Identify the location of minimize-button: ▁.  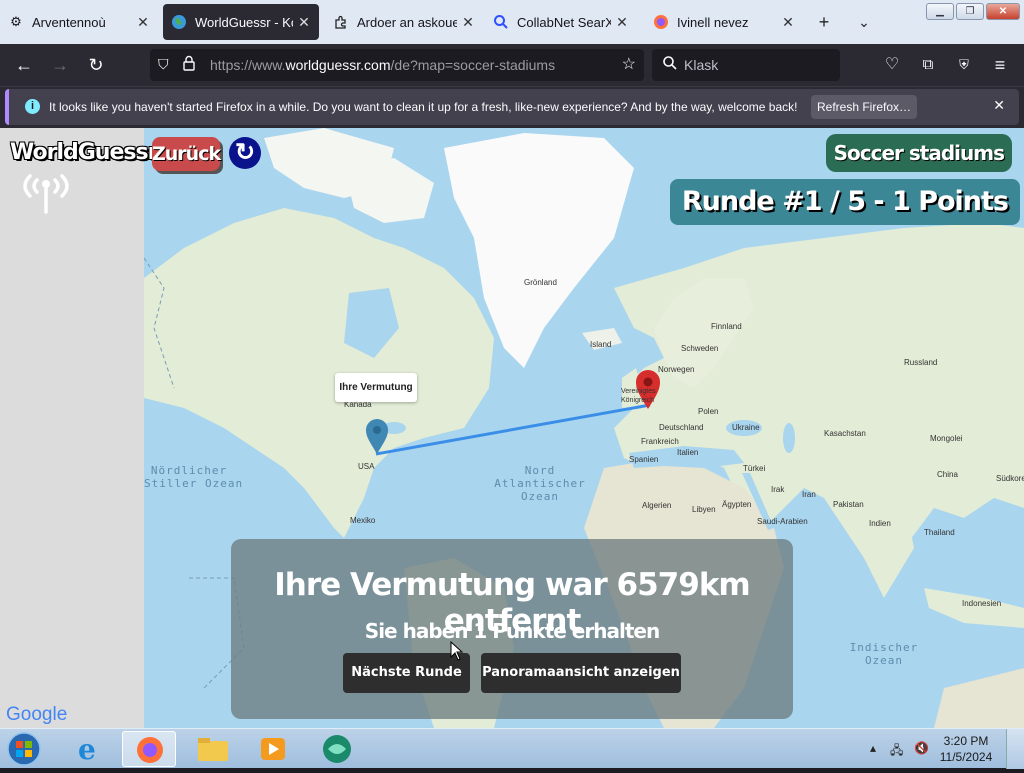
(940, 11).